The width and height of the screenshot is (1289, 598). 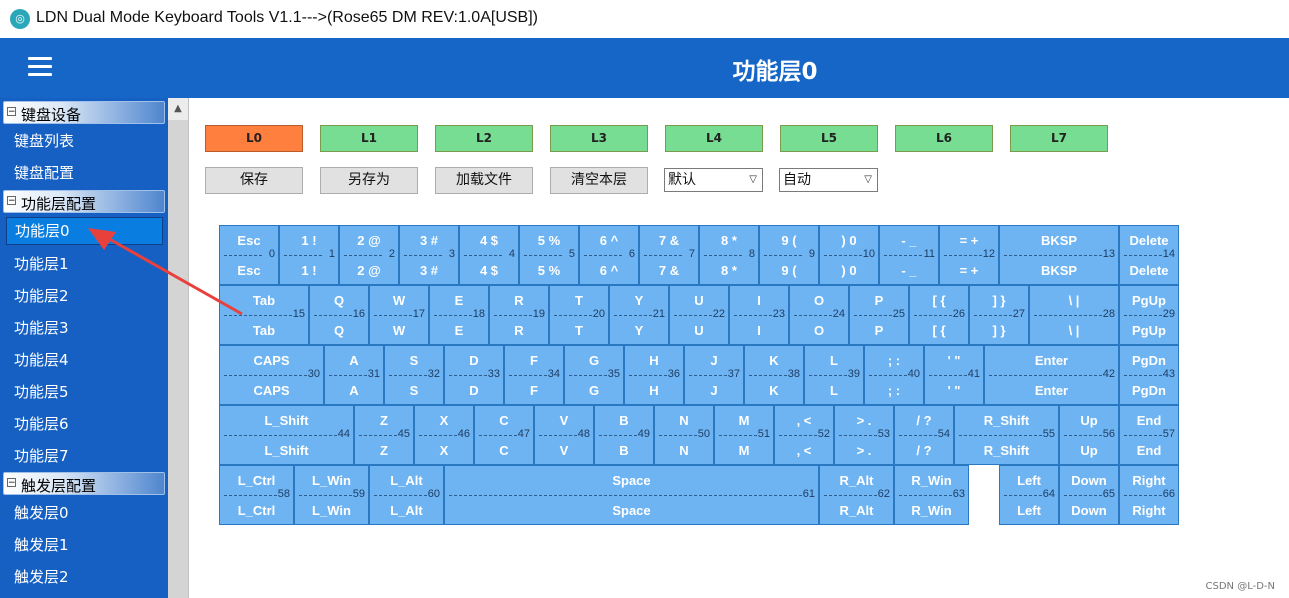 What do you see at coordinates (631, 495) in the screenshot?
I see `key-61: Space 61 Space` at bounding box center [631, 495].